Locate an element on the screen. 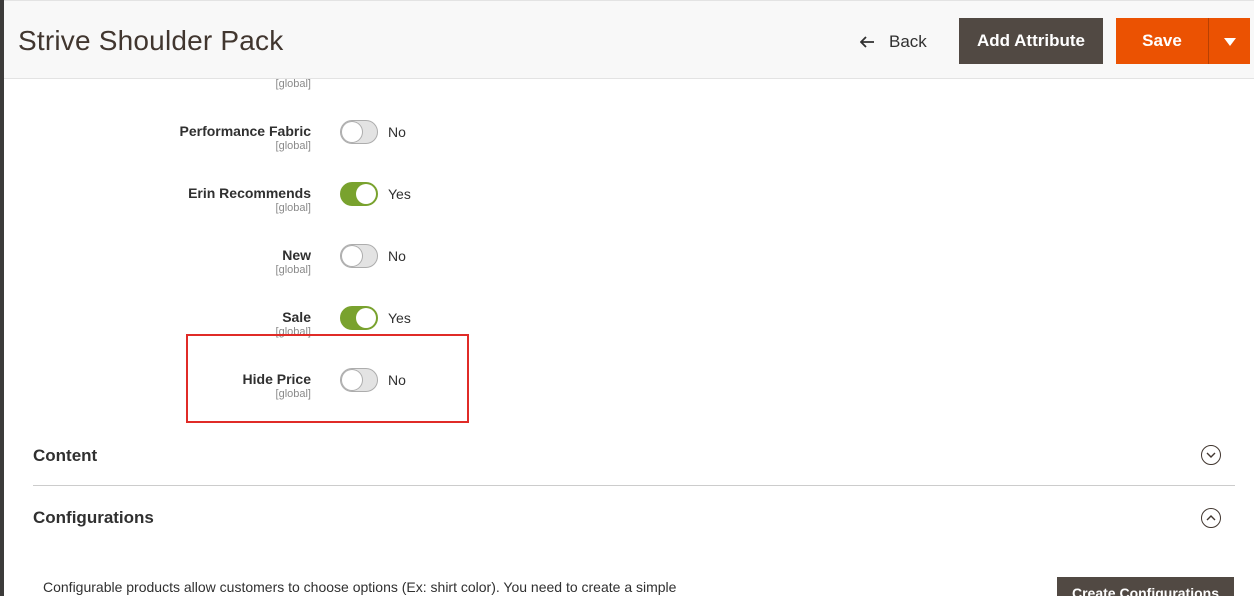  back-button: Back is located at coordinates (893, 42).